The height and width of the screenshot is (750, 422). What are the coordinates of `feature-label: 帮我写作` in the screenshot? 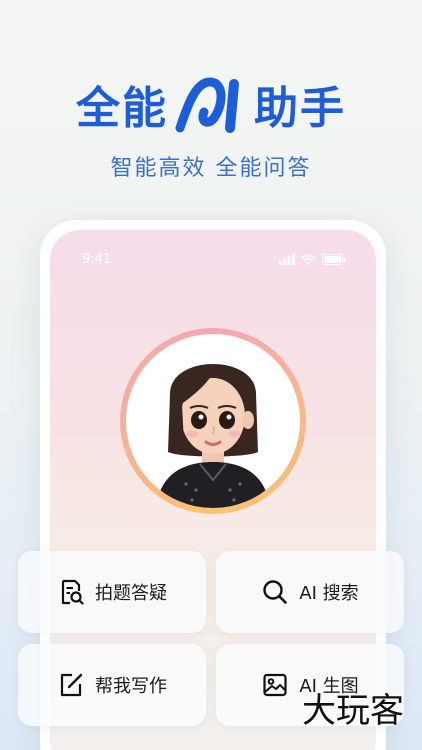 It's located at (131, 686).